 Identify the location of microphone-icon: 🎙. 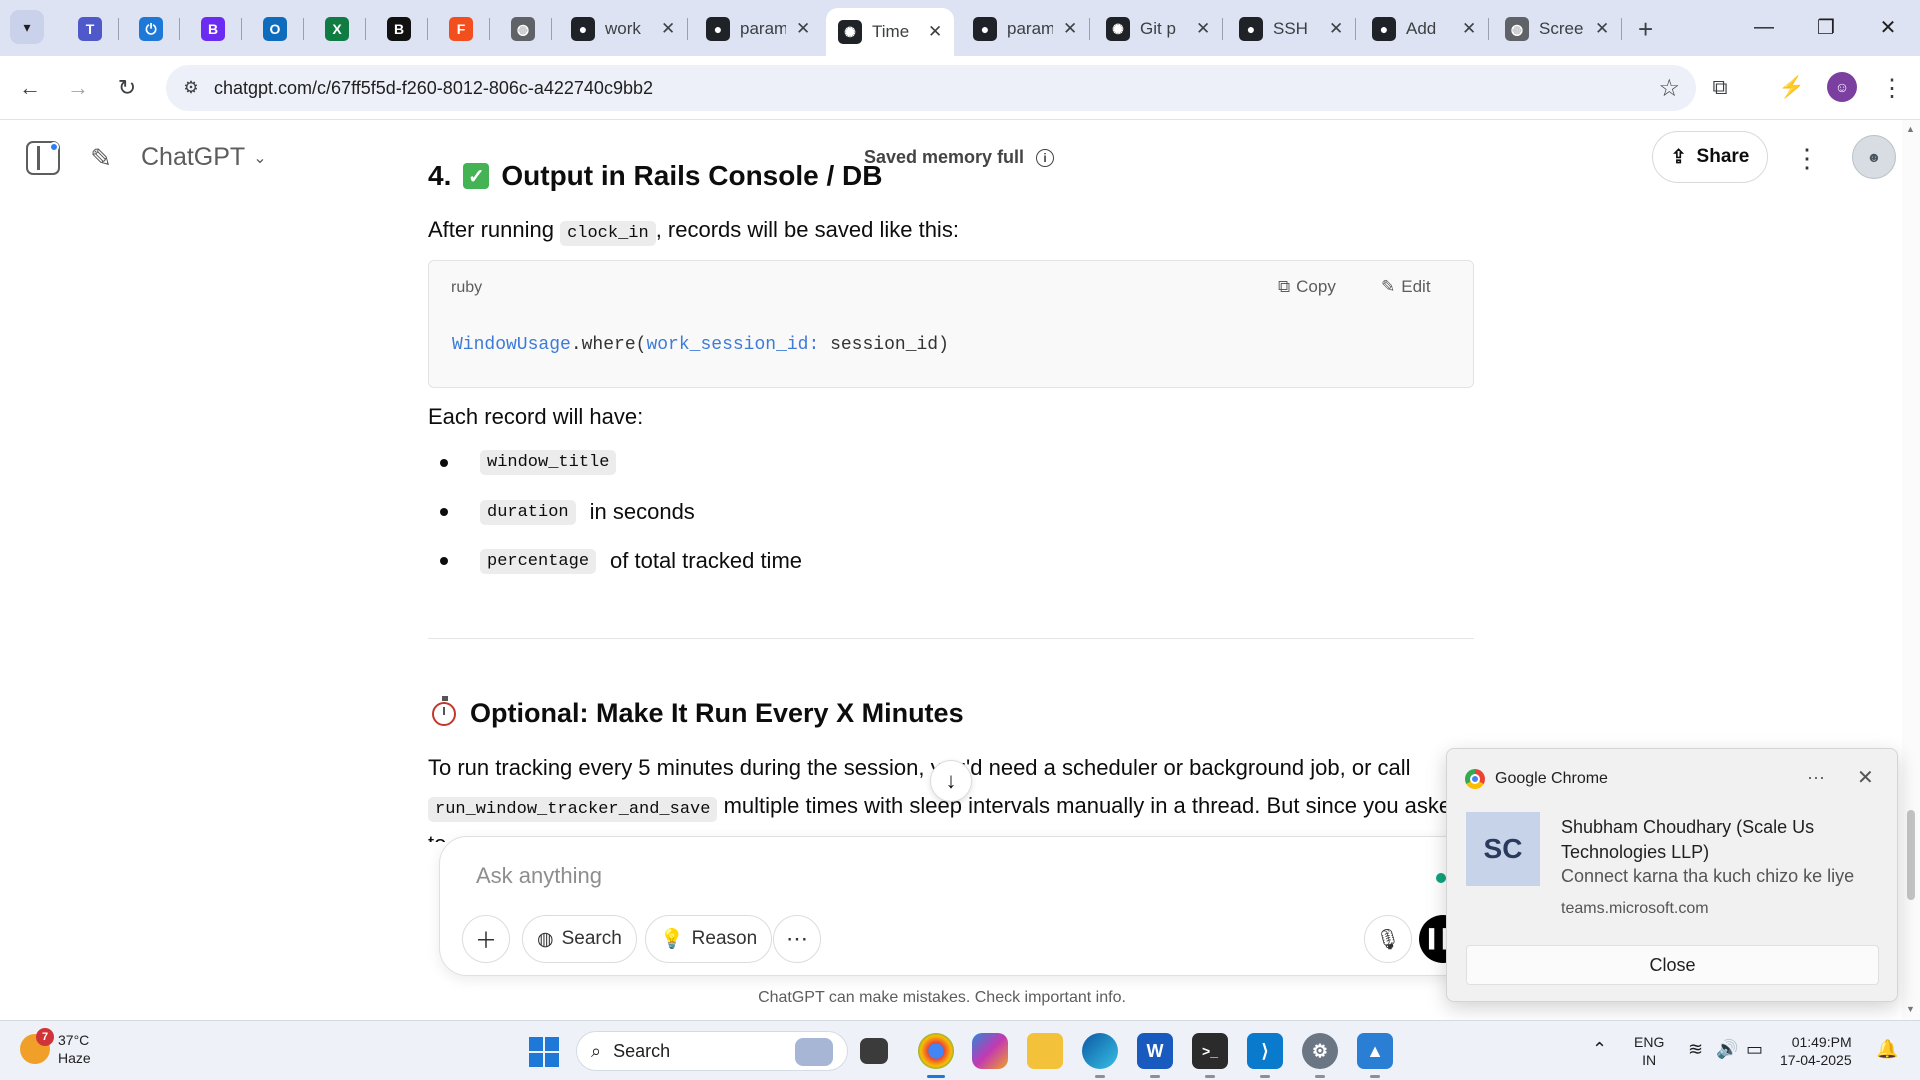
(1388, 939).